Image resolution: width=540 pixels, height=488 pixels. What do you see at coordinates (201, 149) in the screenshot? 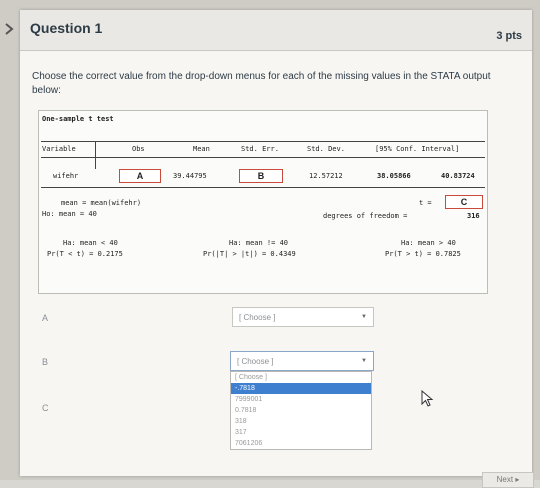
I see `header-mean: Mean` at bounding box center [201, 149].